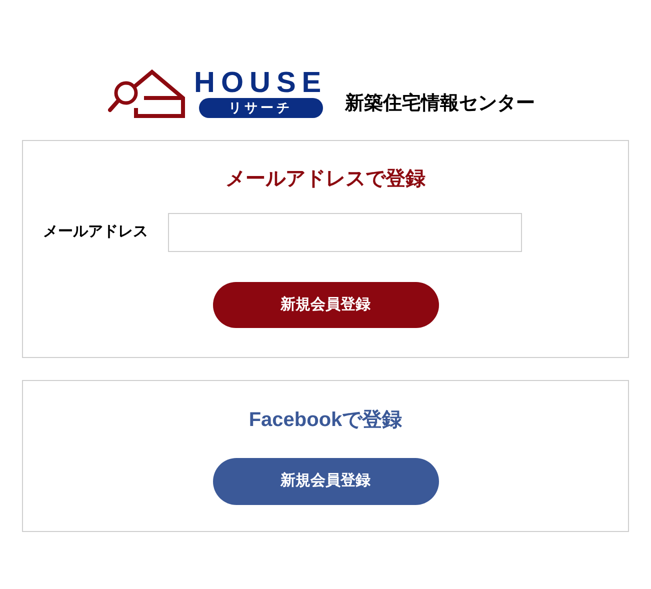  Describe the element at coordinates (326, 179) in the screenshot. I see `card-title: メールアドレスで登録` at that location.